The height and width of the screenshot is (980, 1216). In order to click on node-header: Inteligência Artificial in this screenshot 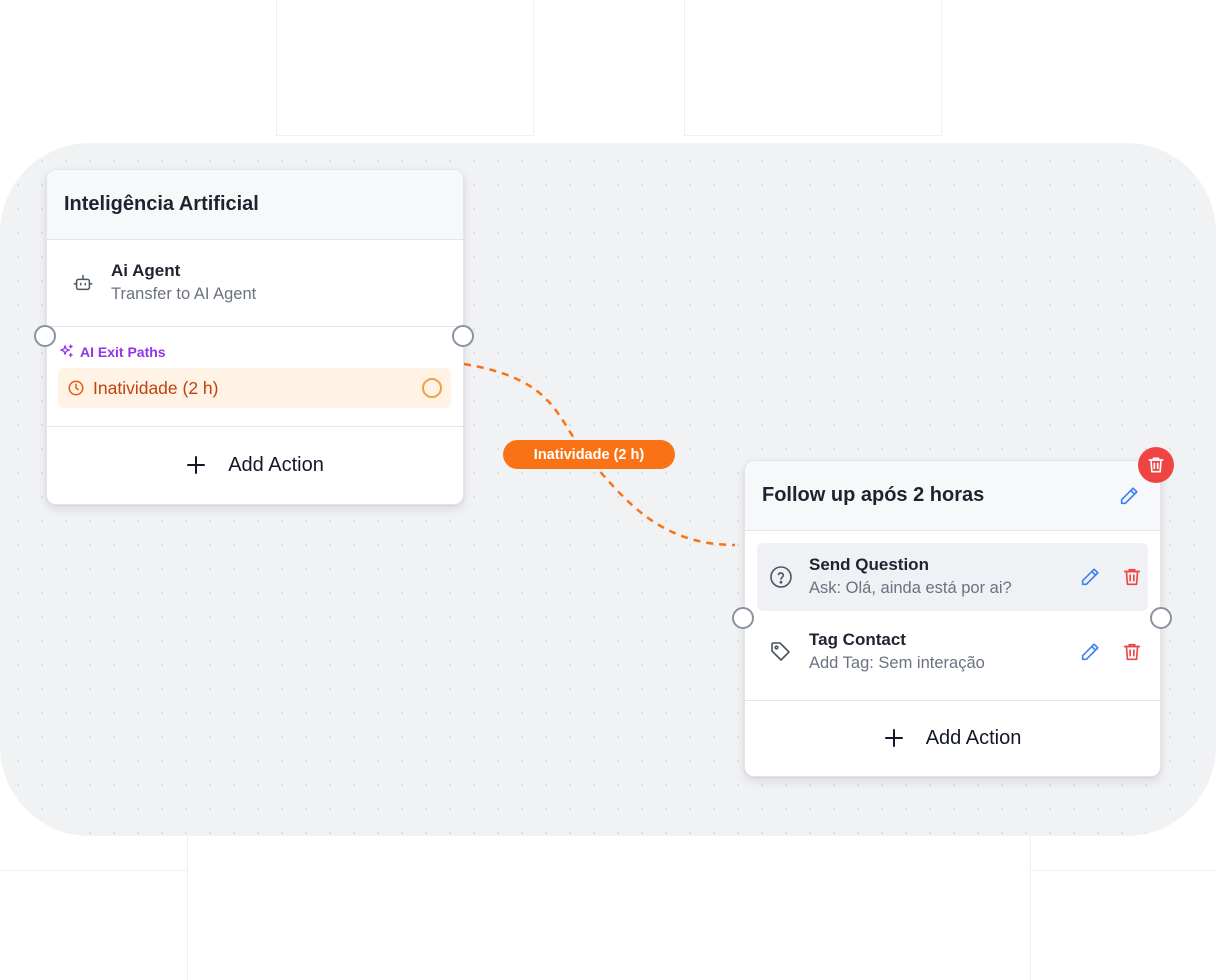, I will do `click(255, 205)`.